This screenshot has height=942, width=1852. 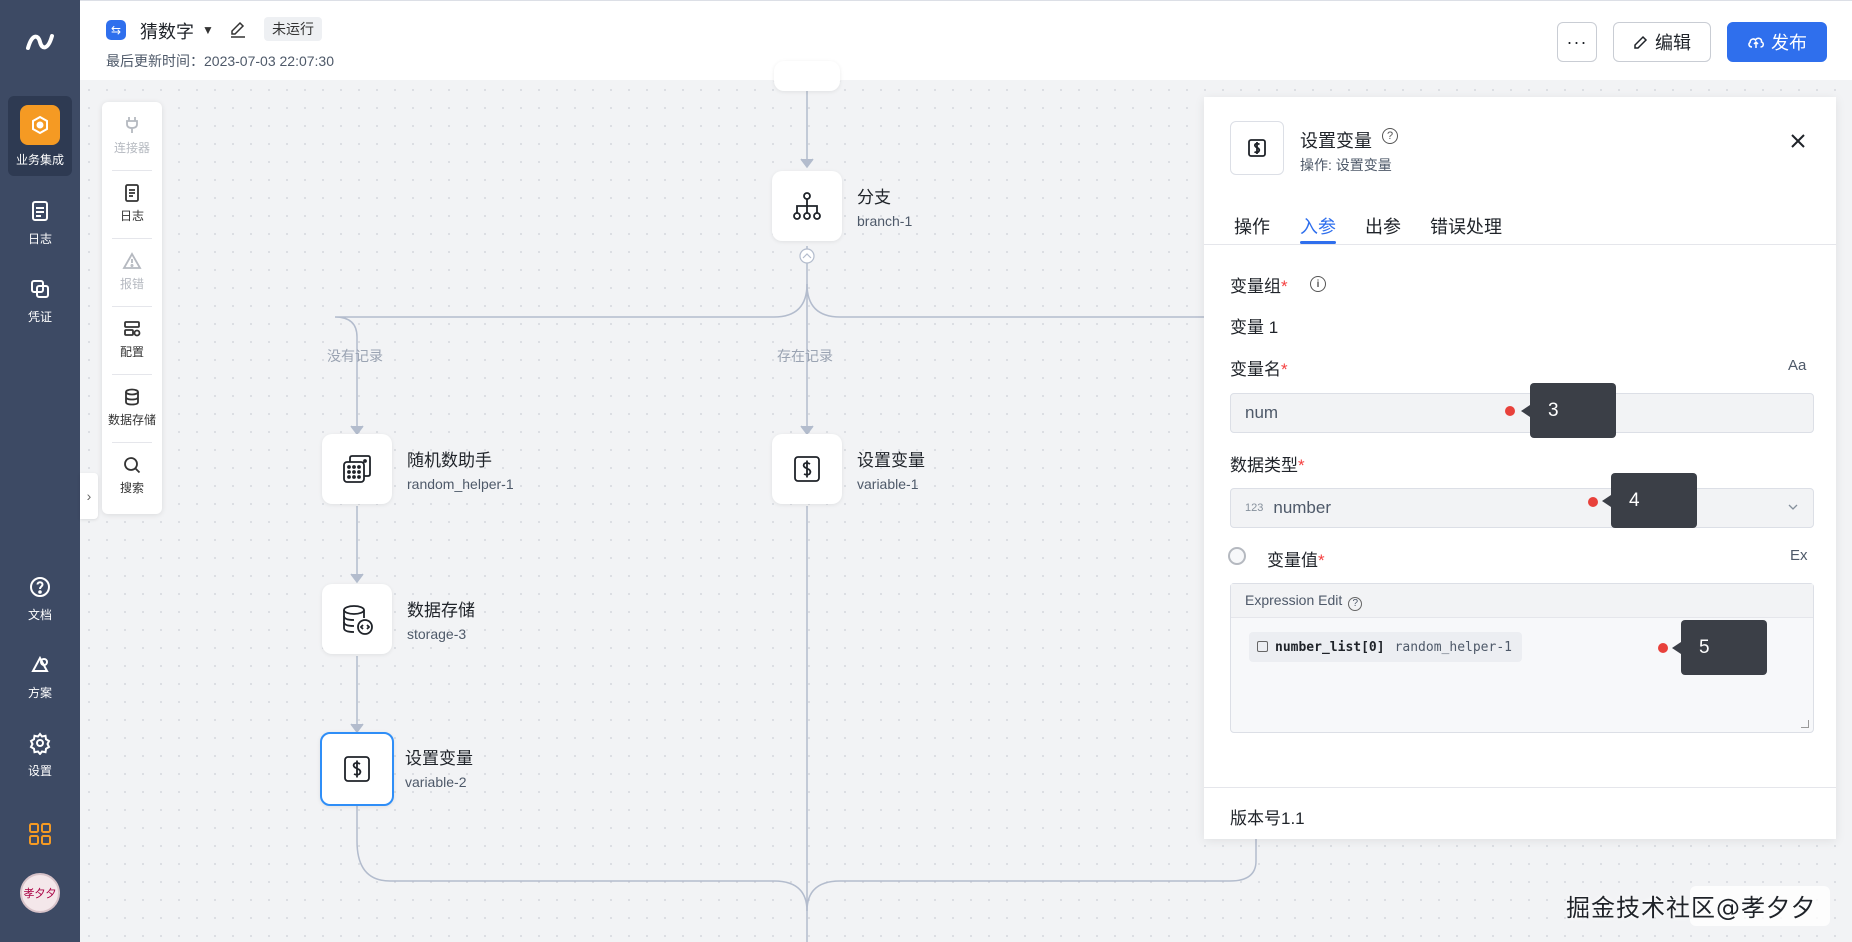 I want to click on avatar: 孝夕夕, so click(x=40, y=893).